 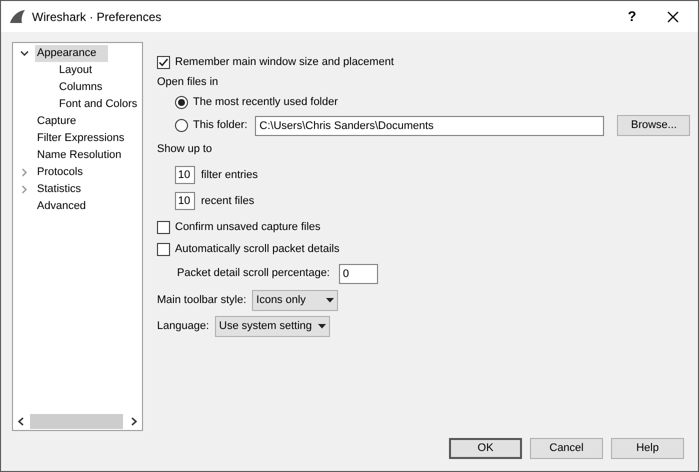 What do you see at coordinates (632, 16) in the screenshot?
I see `help-button: ?` at bounding box center [632, 16].